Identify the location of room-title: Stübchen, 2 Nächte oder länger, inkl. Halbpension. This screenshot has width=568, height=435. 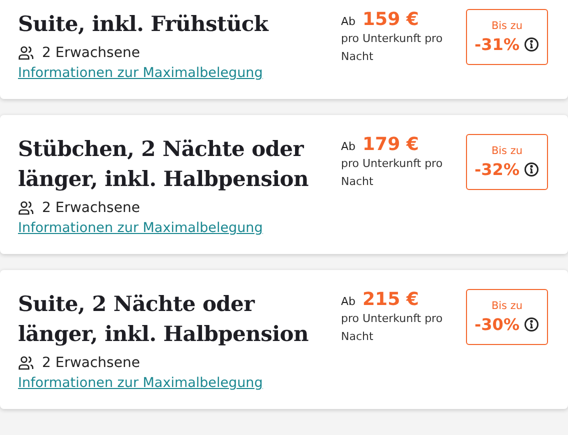
(164, 164).